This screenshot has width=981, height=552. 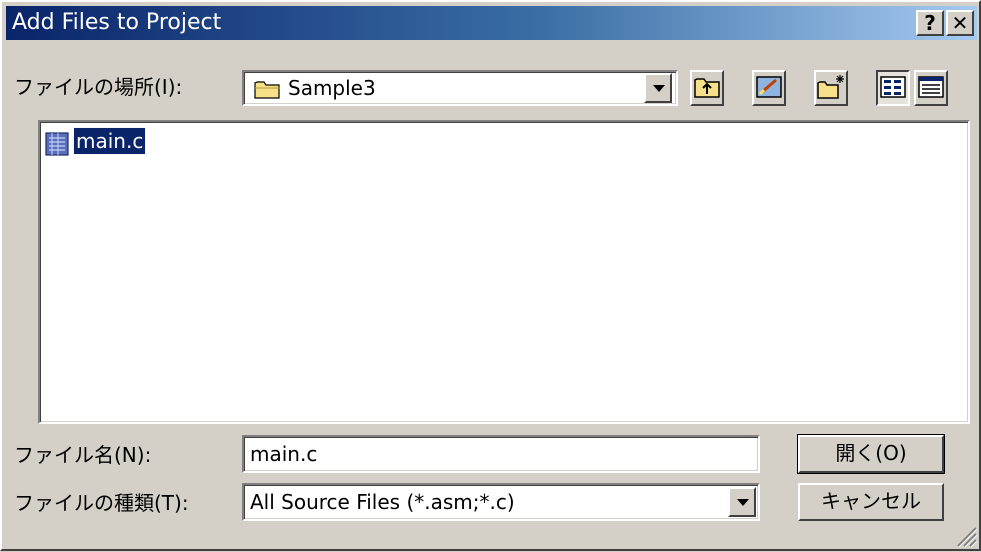 I want to click on look-in-label: ファイルの場所(I):, so click(x=98, y=87).